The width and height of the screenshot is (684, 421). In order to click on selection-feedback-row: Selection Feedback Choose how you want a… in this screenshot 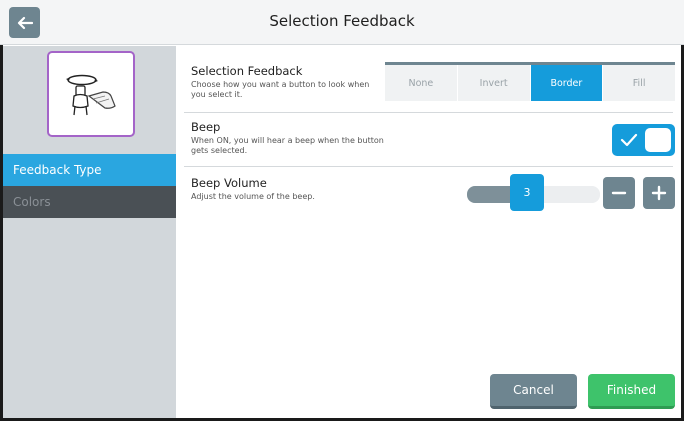, I will do `click(286, 81)`.